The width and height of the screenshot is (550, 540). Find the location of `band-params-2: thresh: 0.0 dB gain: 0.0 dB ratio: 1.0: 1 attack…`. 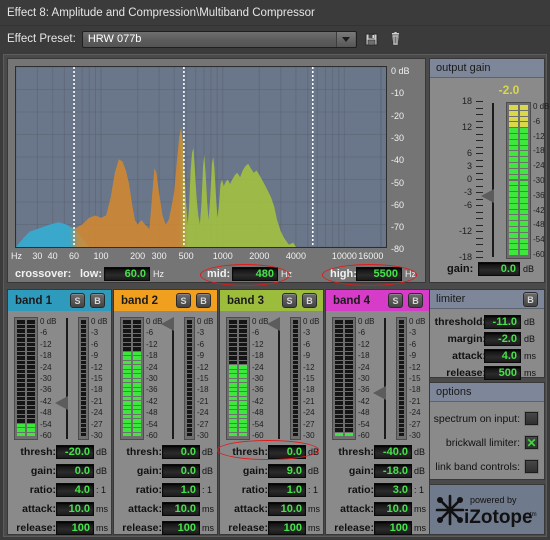

band-params-2: thresh: 0.0 dB gain: 0.0 dB ratio: 1.0: 1 attack… is located at coordinates (165, 490).